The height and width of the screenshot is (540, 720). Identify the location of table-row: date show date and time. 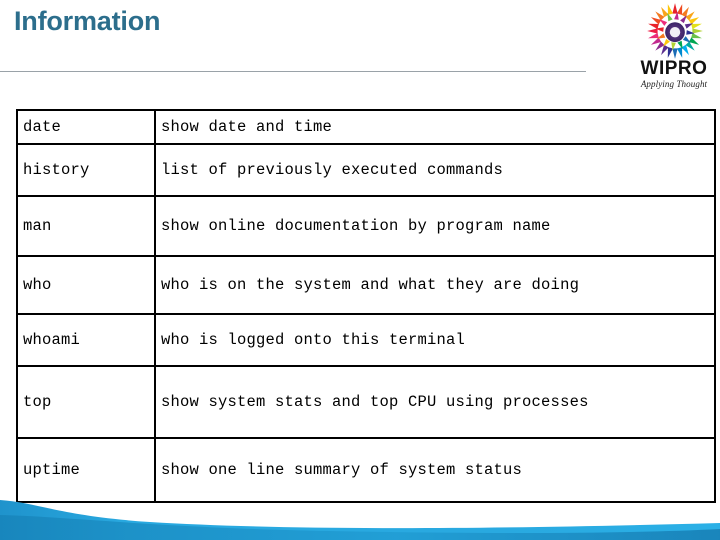
(366, 127).